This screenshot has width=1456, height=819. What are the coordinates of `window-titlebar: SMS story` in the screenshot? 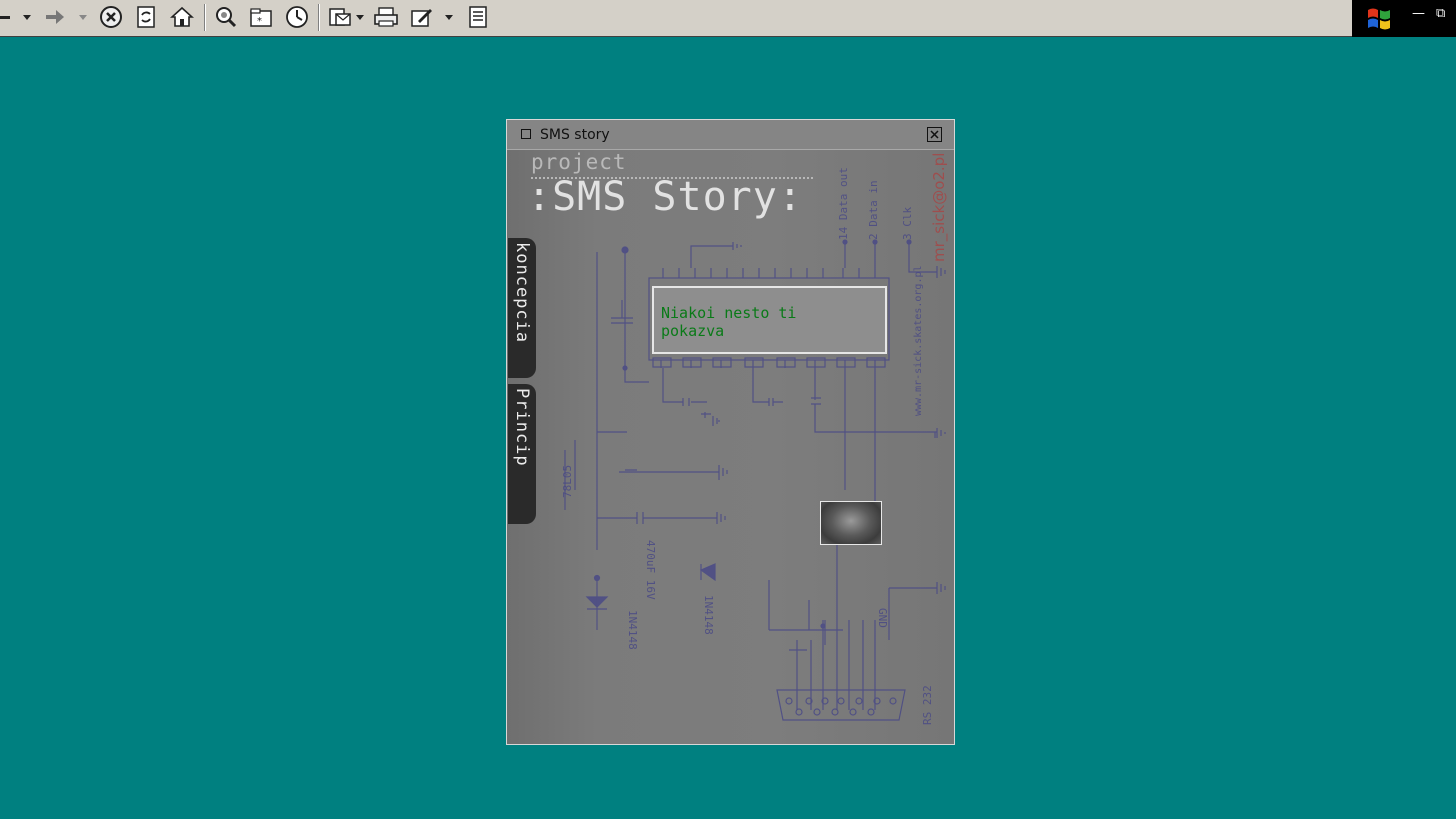 It's located at (730, 135).